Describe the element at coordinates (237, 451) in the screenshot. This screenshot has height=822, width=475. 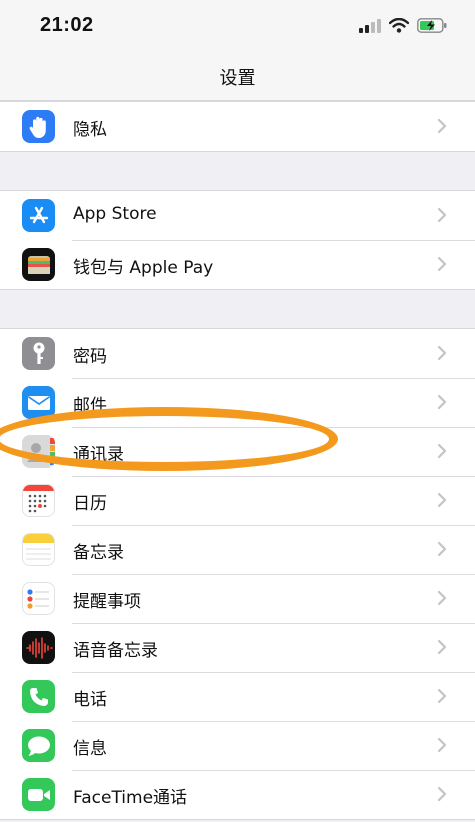
I see `settings-item-contacts: 通讯录` at that location.